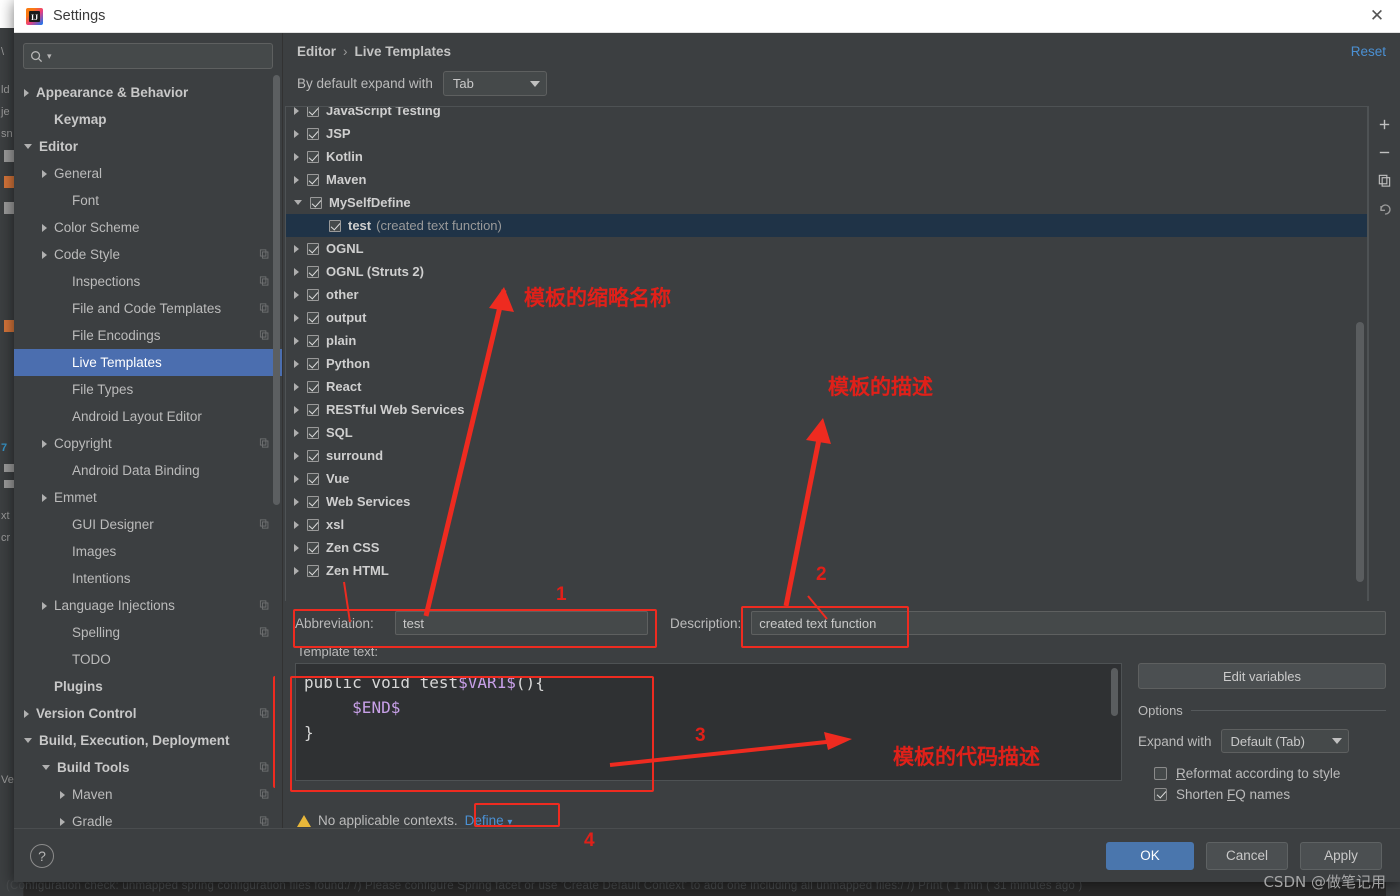 The width and height of the screenshot is (1400, 896). I want to click on sidebar-item-code-style: Code Style, so click(148, 254).